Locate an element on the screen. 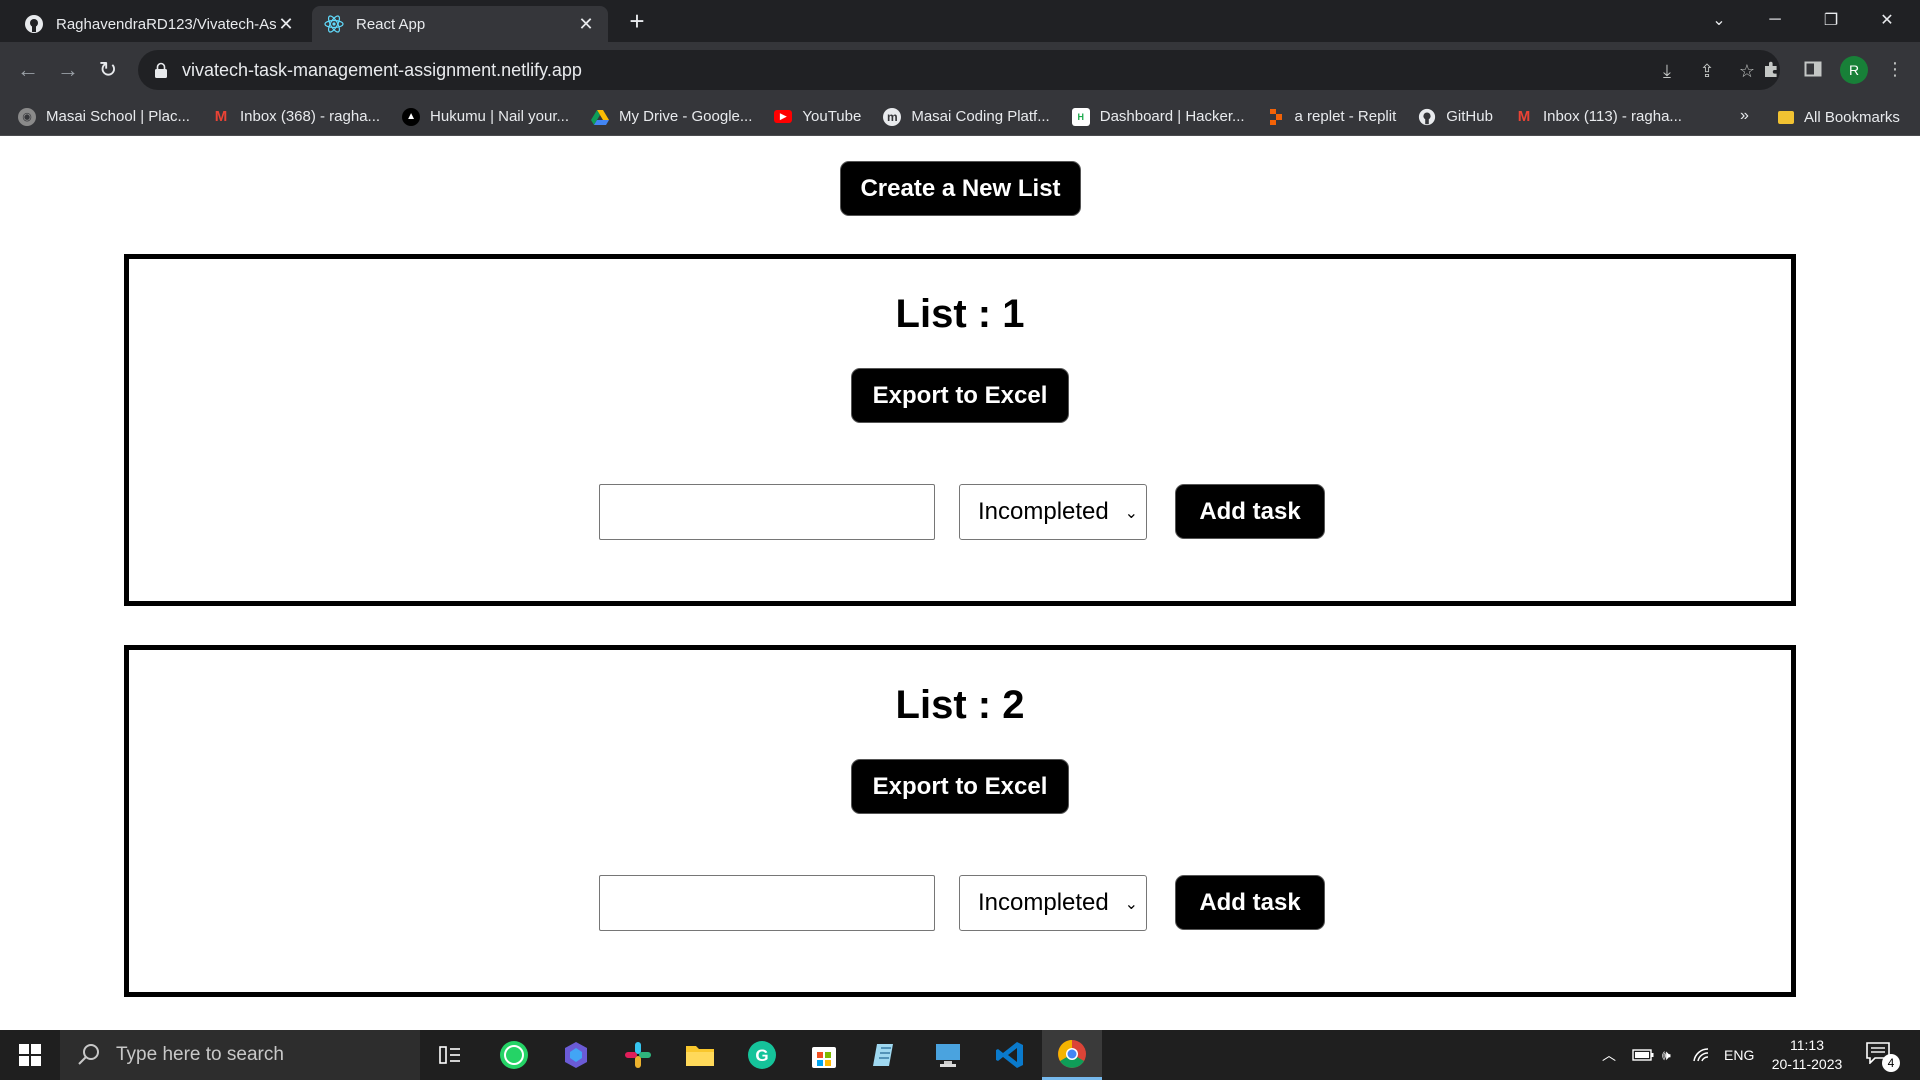 This screenshot has width=1920, height=1080. drive-icon is located at coordinates (600, 117).